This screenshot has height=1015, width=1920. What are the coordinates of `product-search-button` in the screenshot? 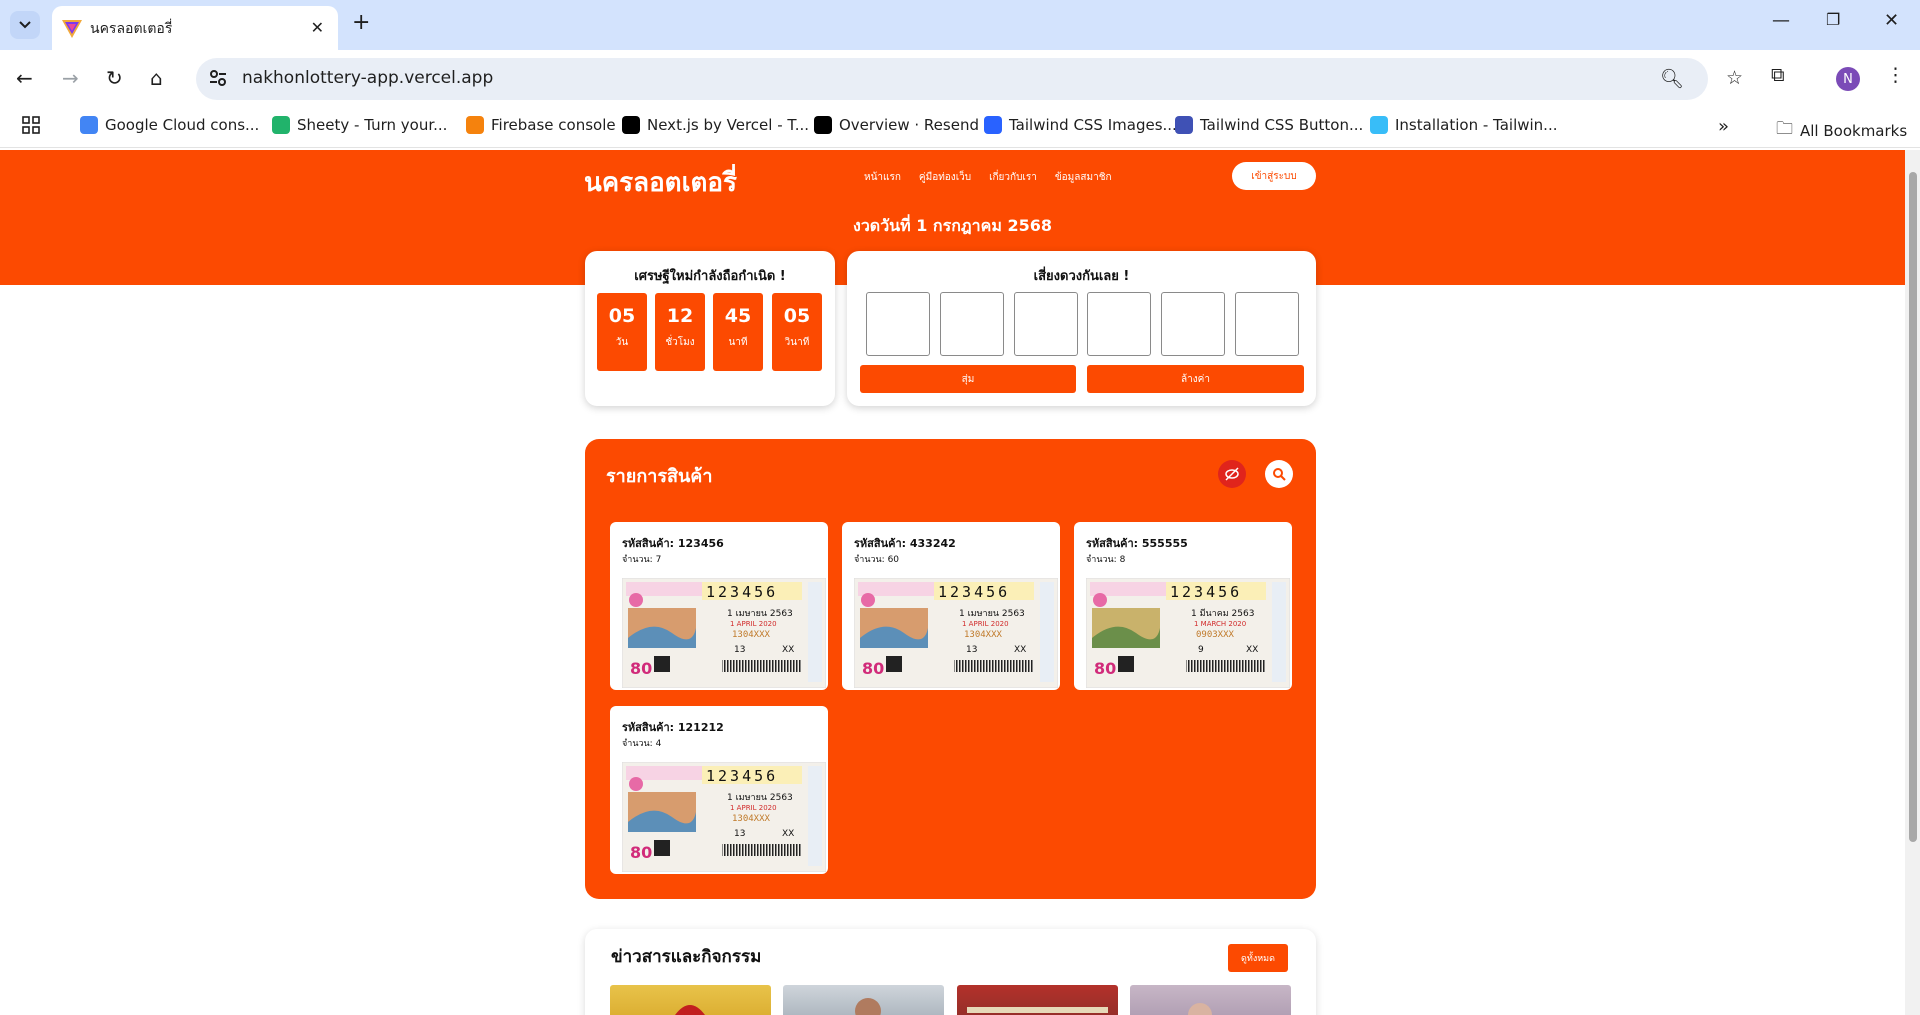 It's located at (1279, 474).